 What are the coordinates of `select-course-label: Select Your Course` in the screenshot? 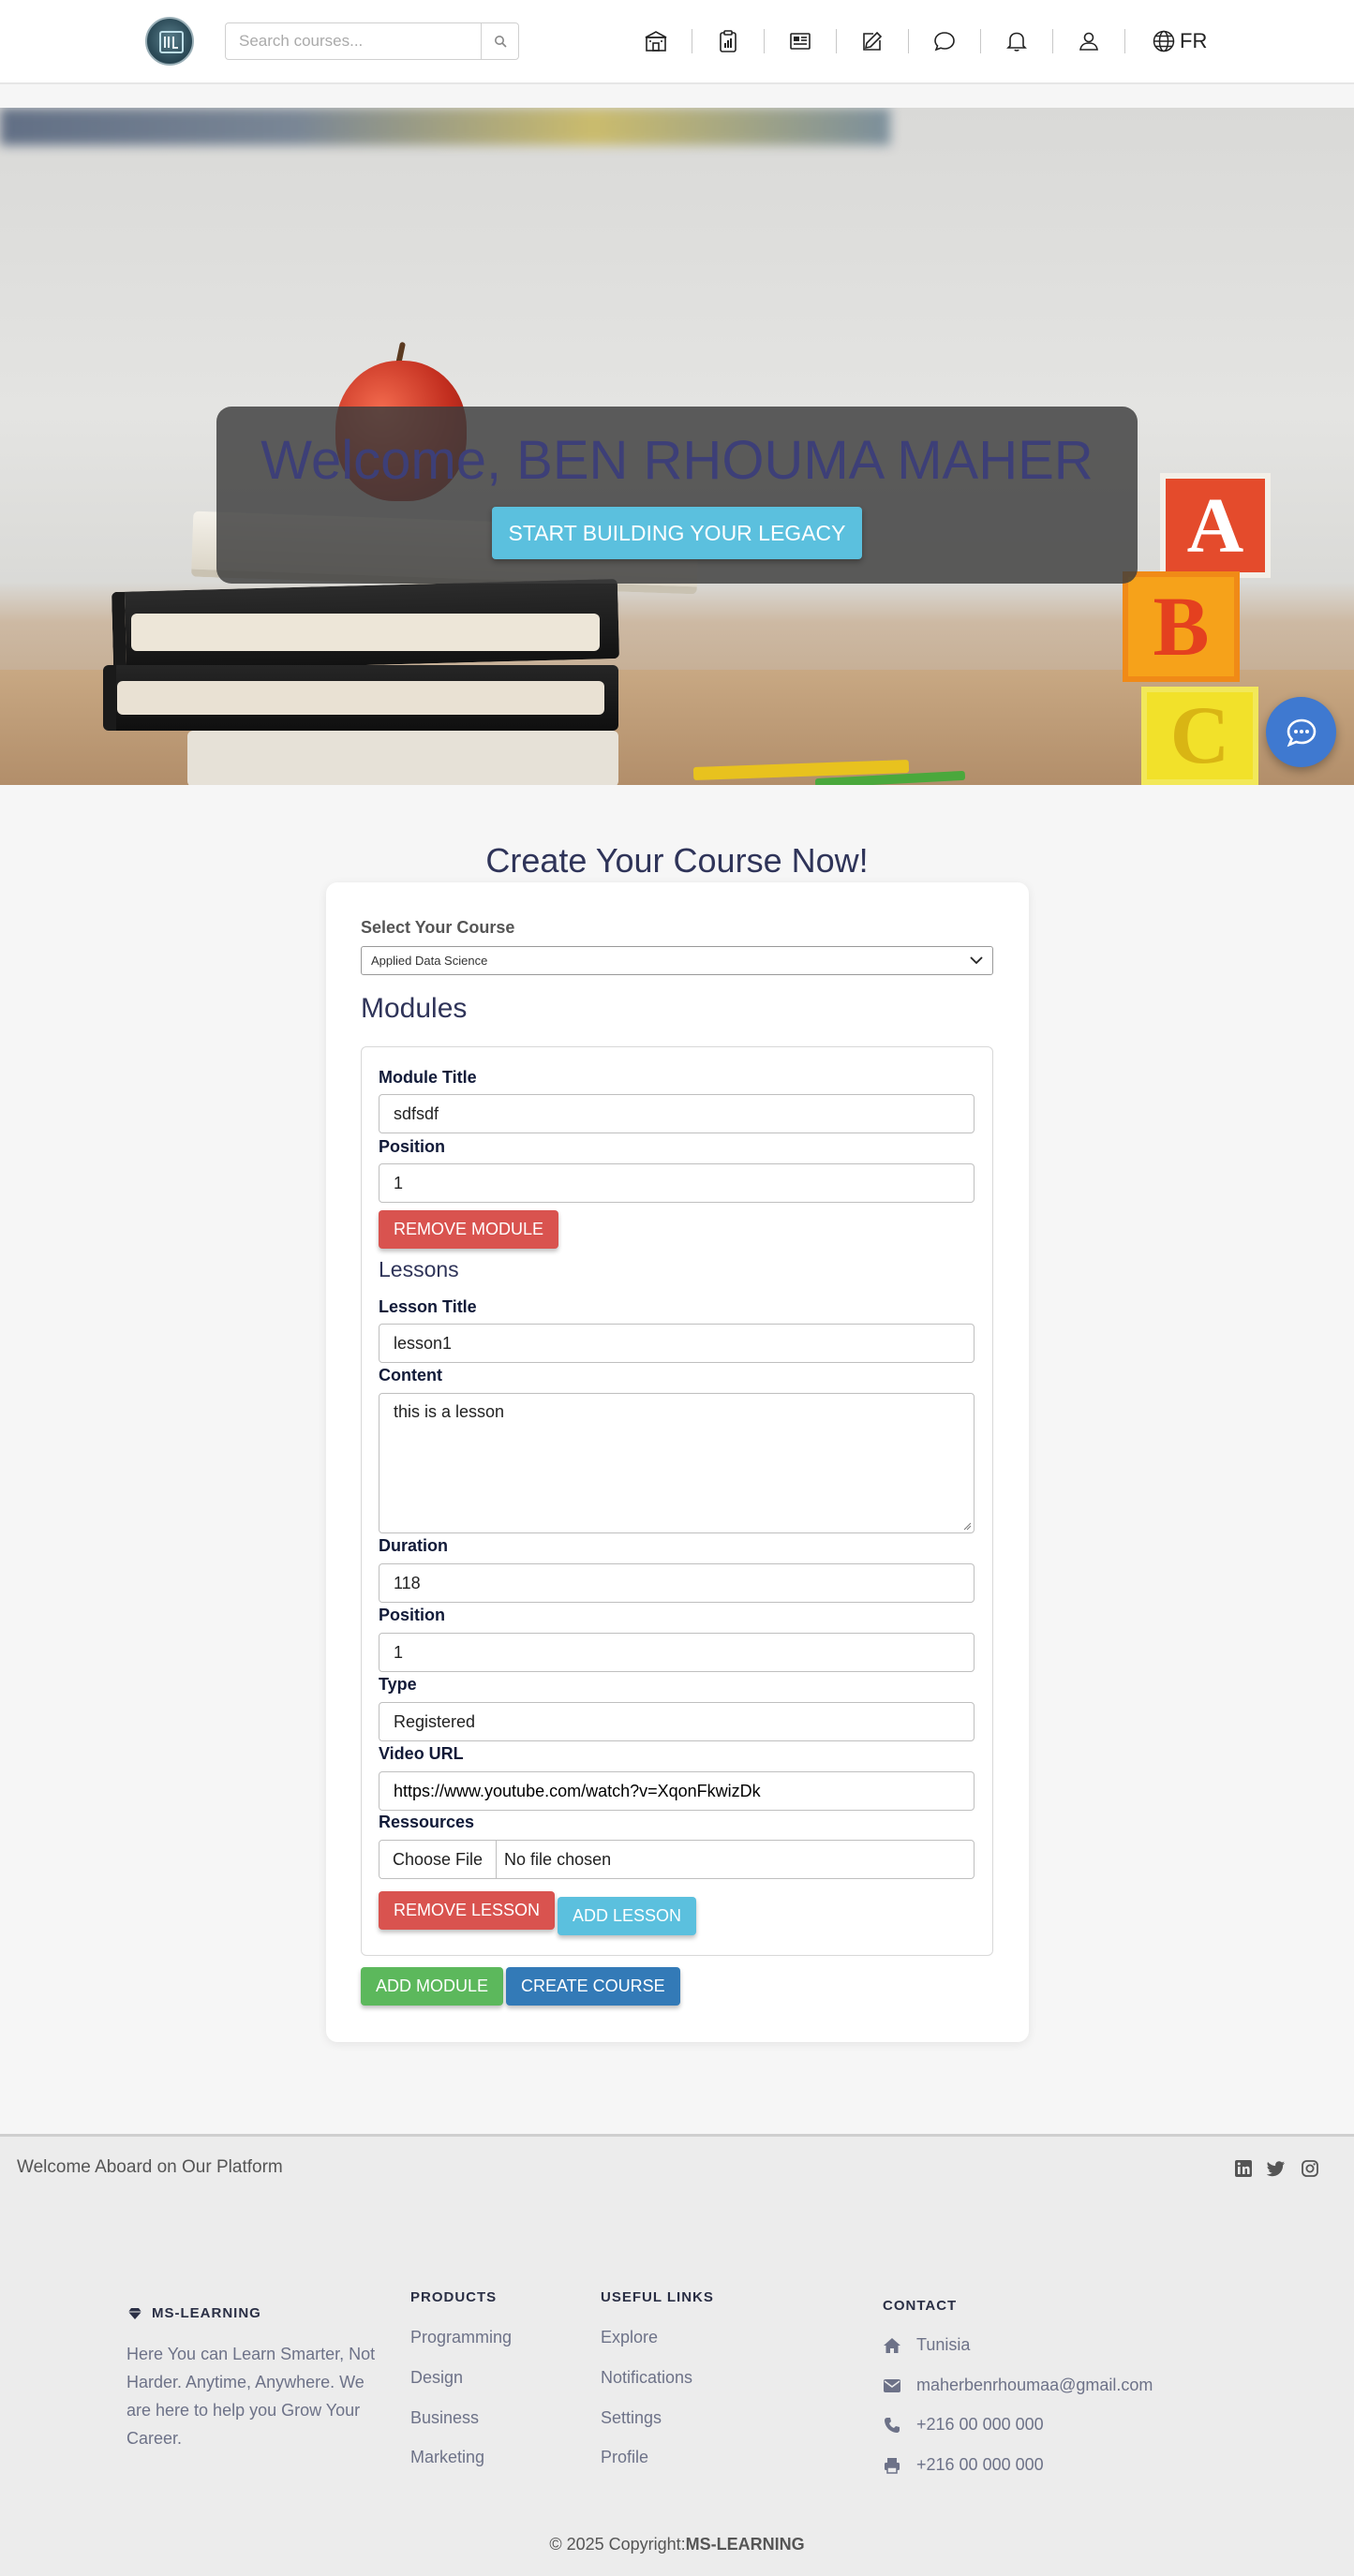 It's located at (438, 927).